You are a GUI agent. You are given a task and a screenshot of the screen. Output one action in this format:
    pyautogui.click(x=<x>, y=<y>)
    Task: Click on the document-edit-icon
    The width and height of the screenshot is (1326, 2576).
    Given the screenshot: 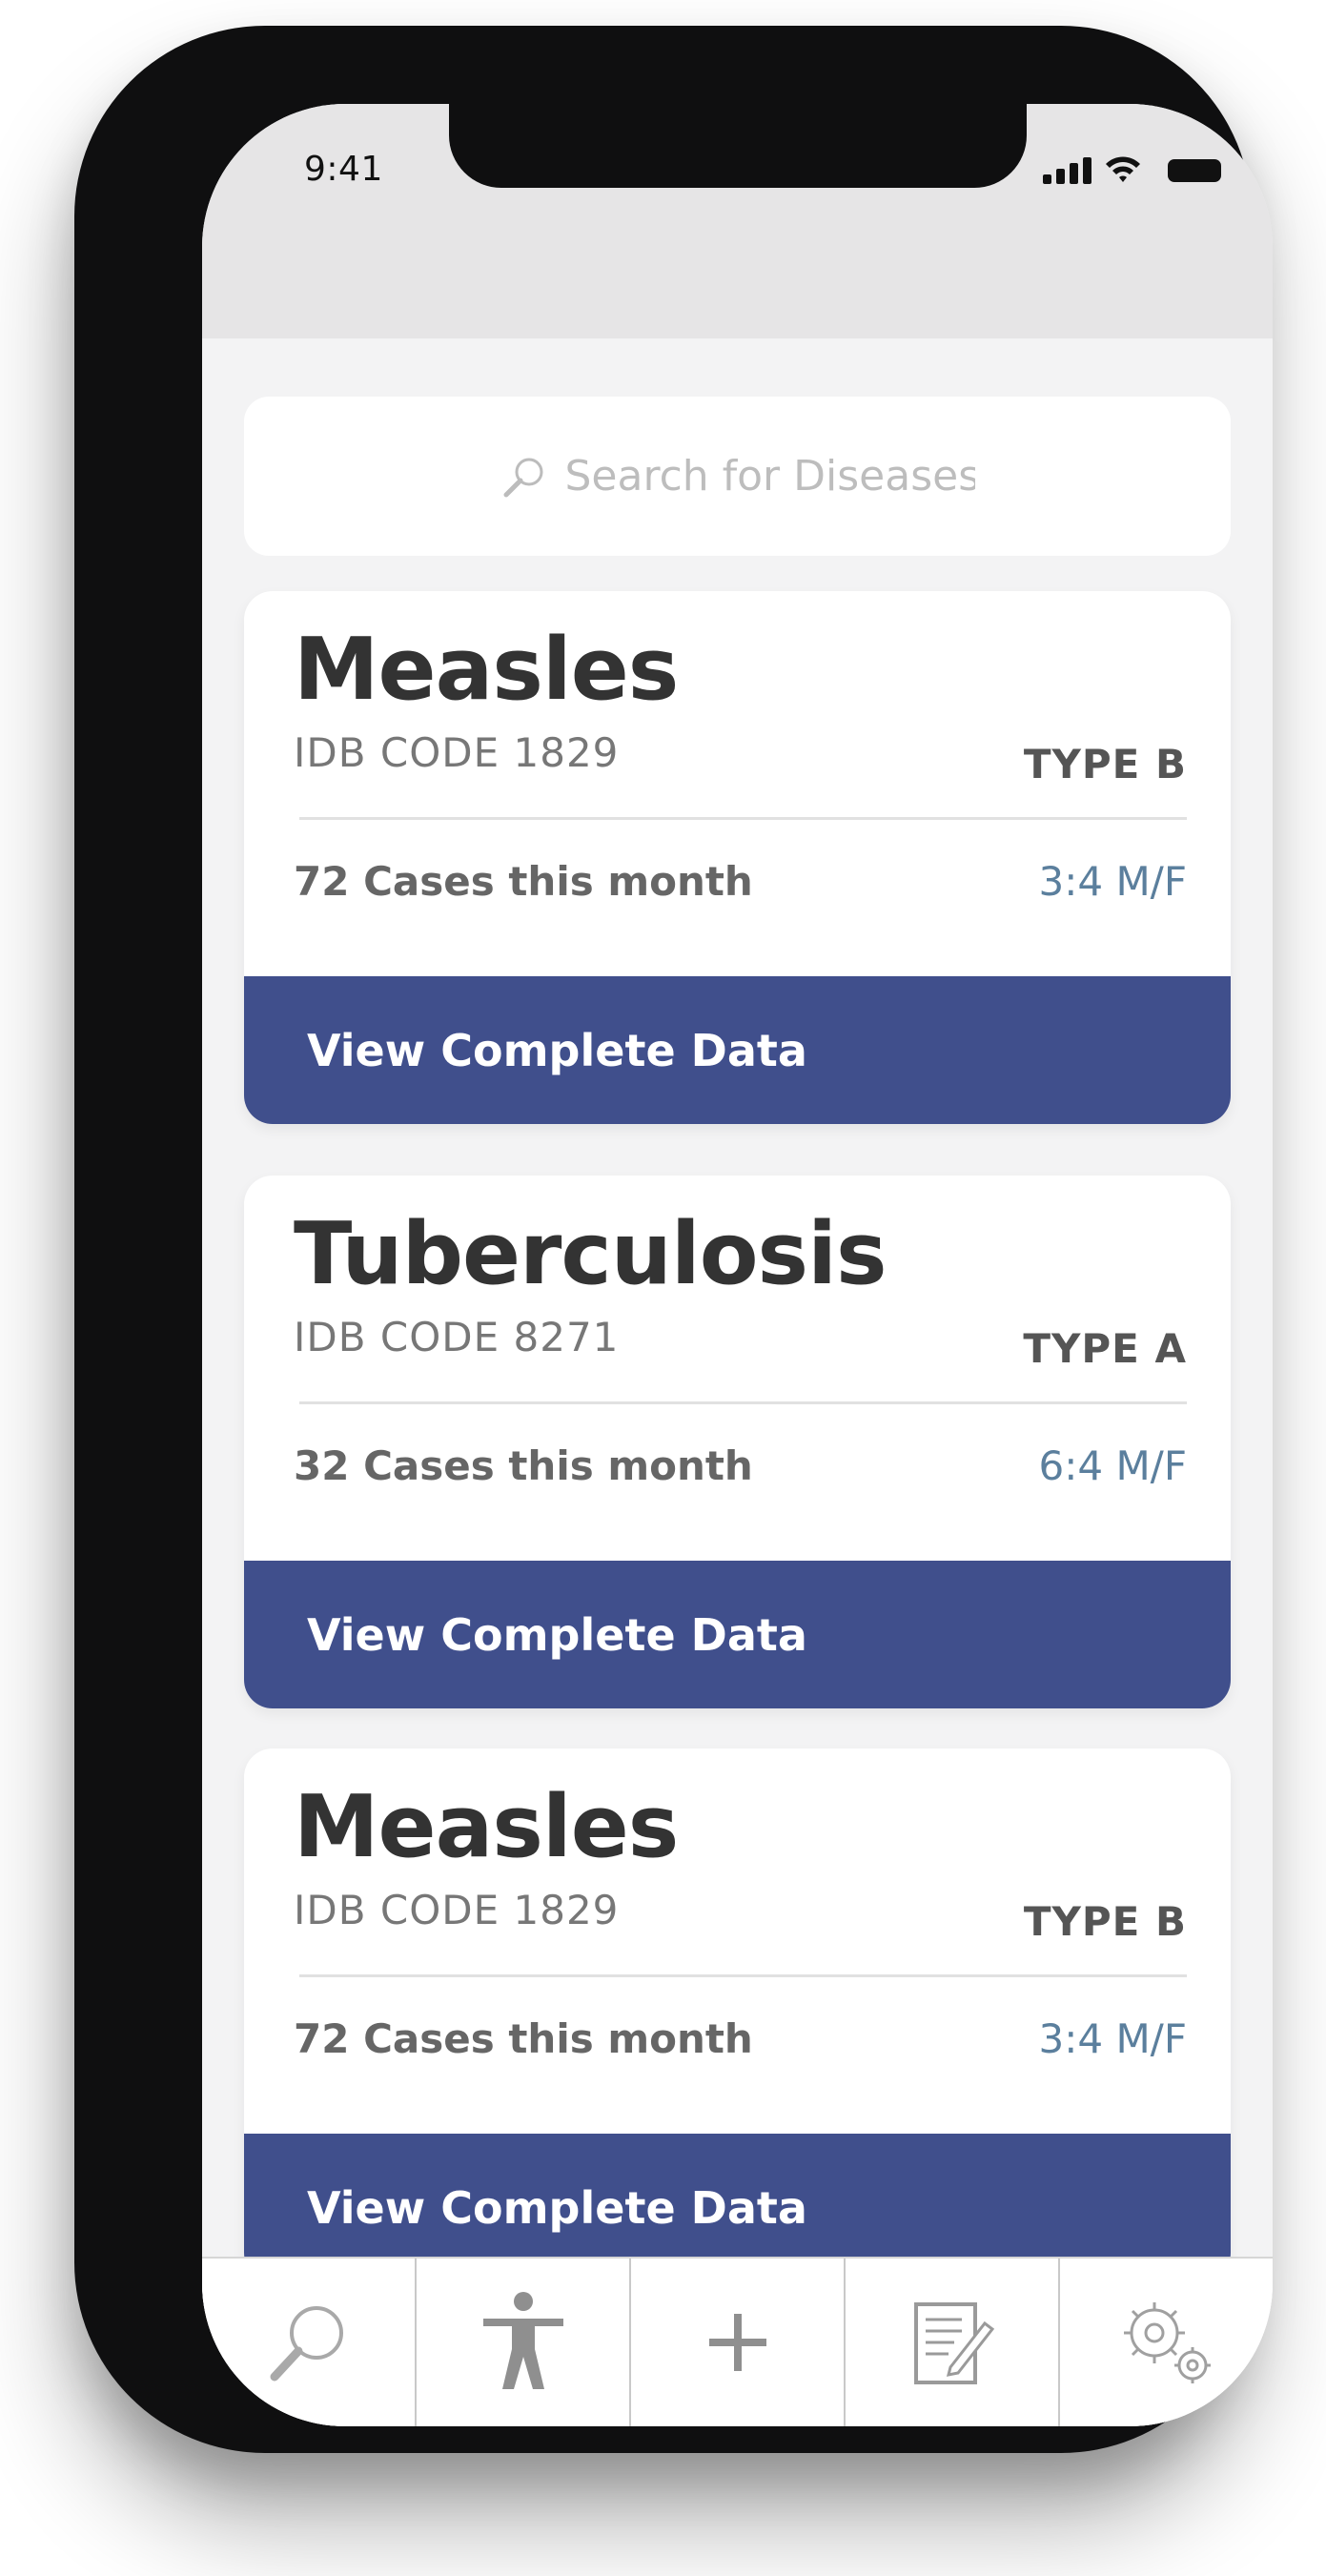 What is the action you would take?
    pyautogui.click(x=953, y=2343)
    